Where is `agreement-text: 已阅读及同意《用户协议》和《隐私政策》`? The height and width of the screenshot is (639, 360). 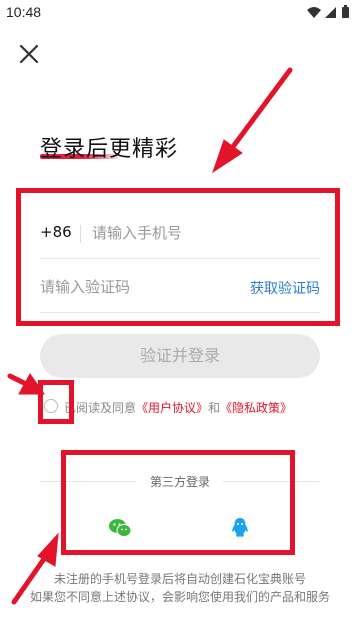
agreement-text: 已阅读及同意《用户协议》和《隐私政策》 is located at coordinates (178, 407).